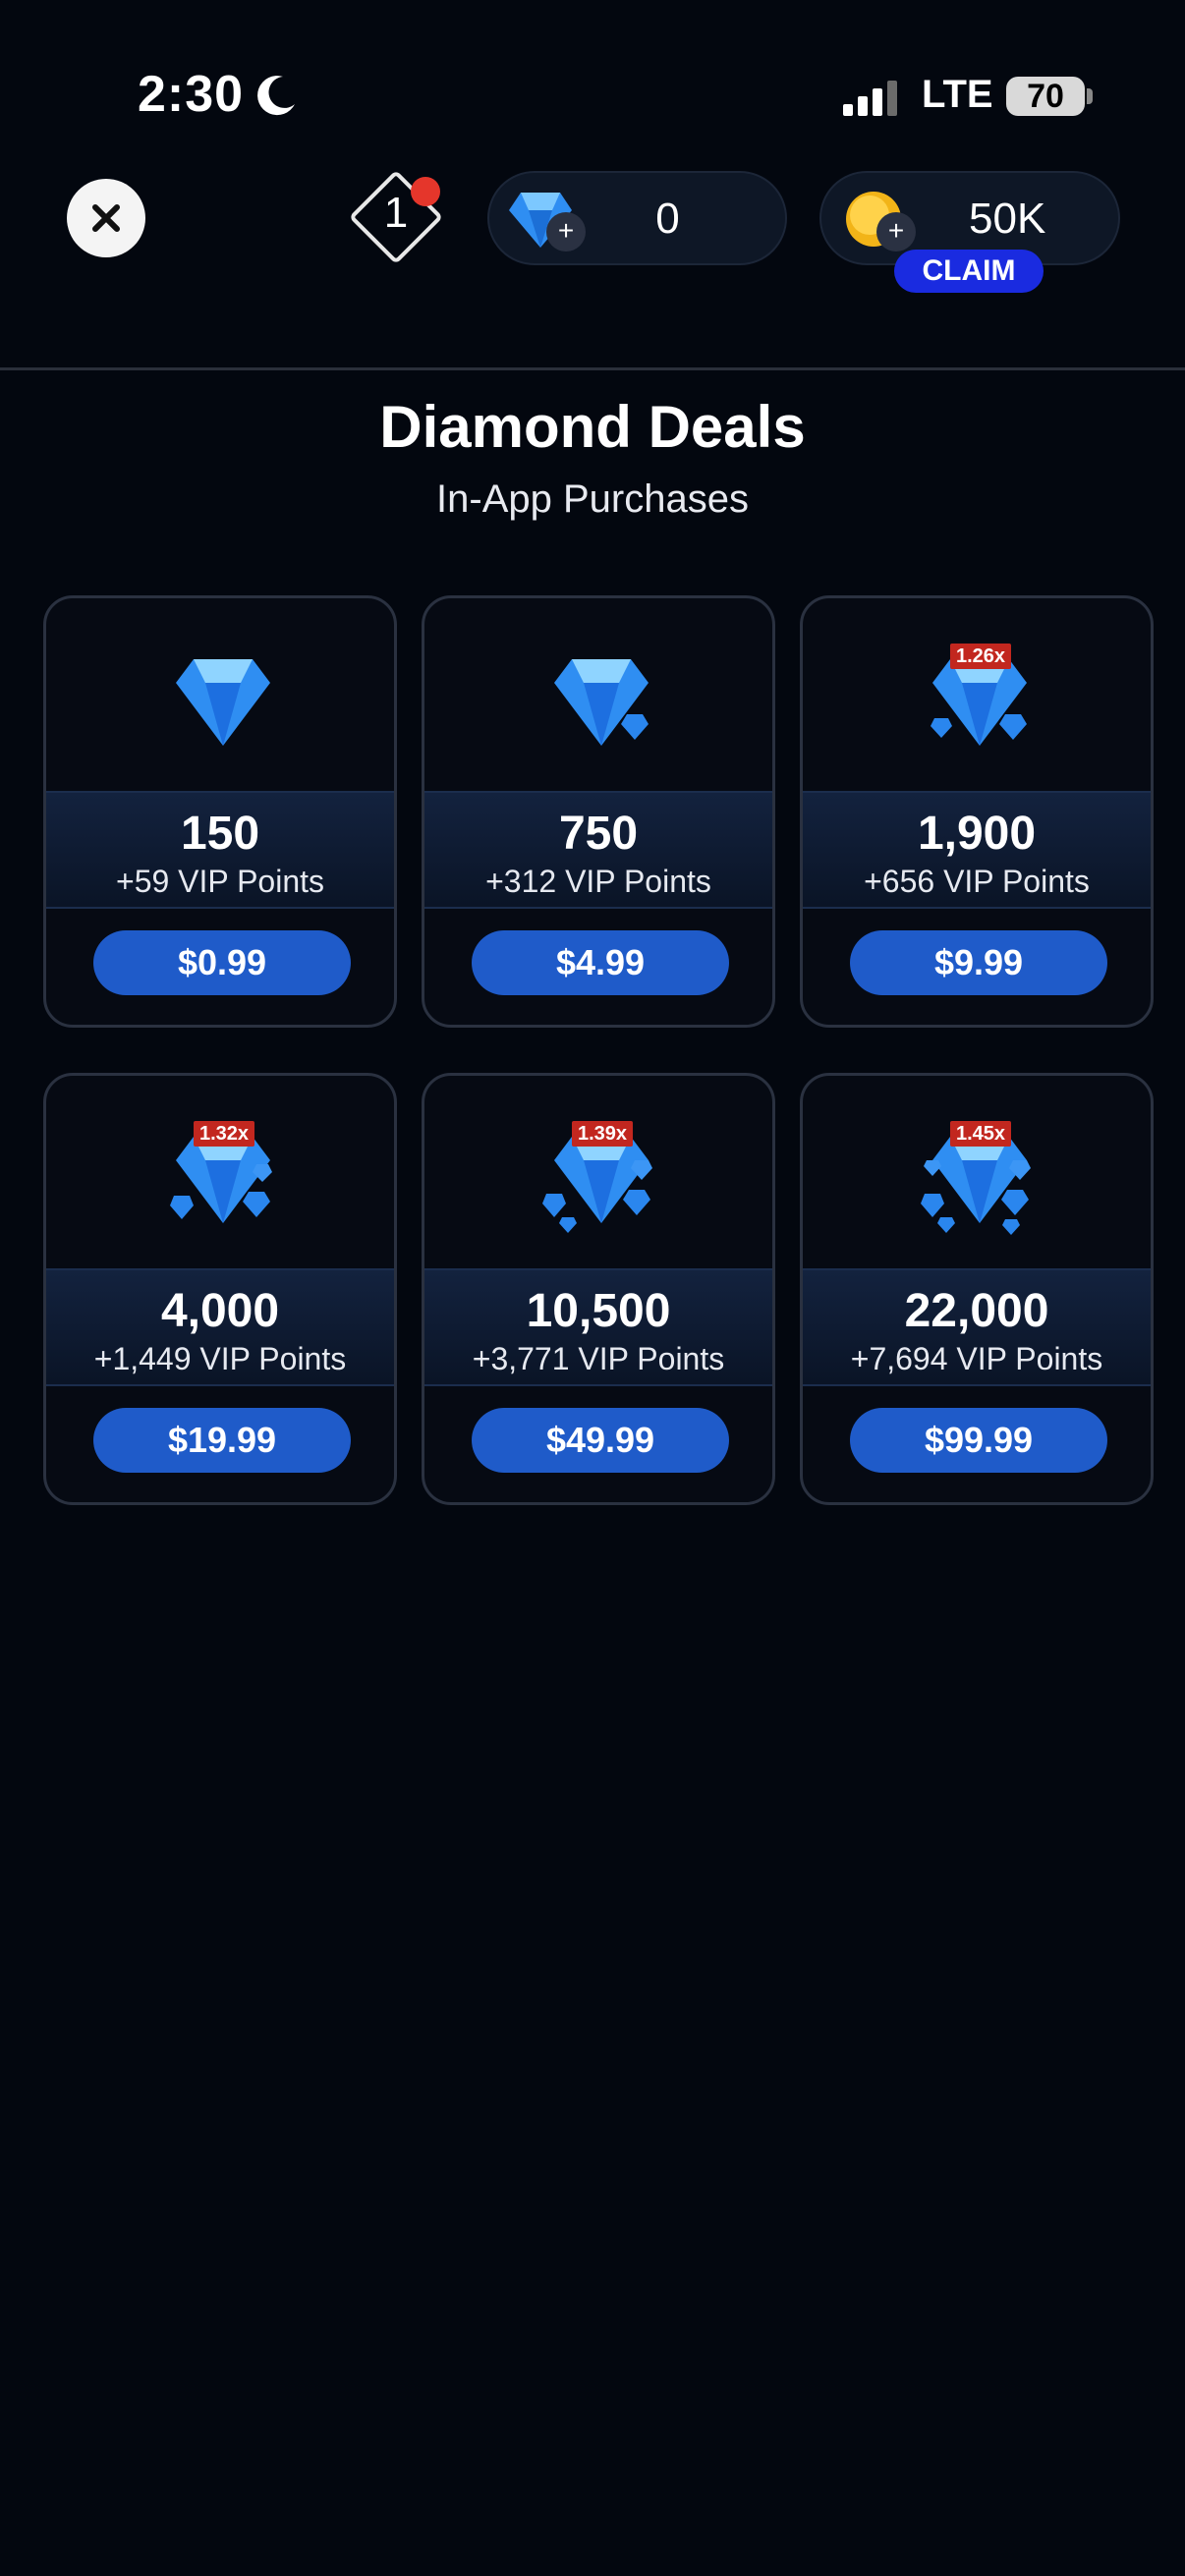 The width and height of the screenshot is (1185, 2576). I want to click on status-time: 2:30, so click(192, 94).